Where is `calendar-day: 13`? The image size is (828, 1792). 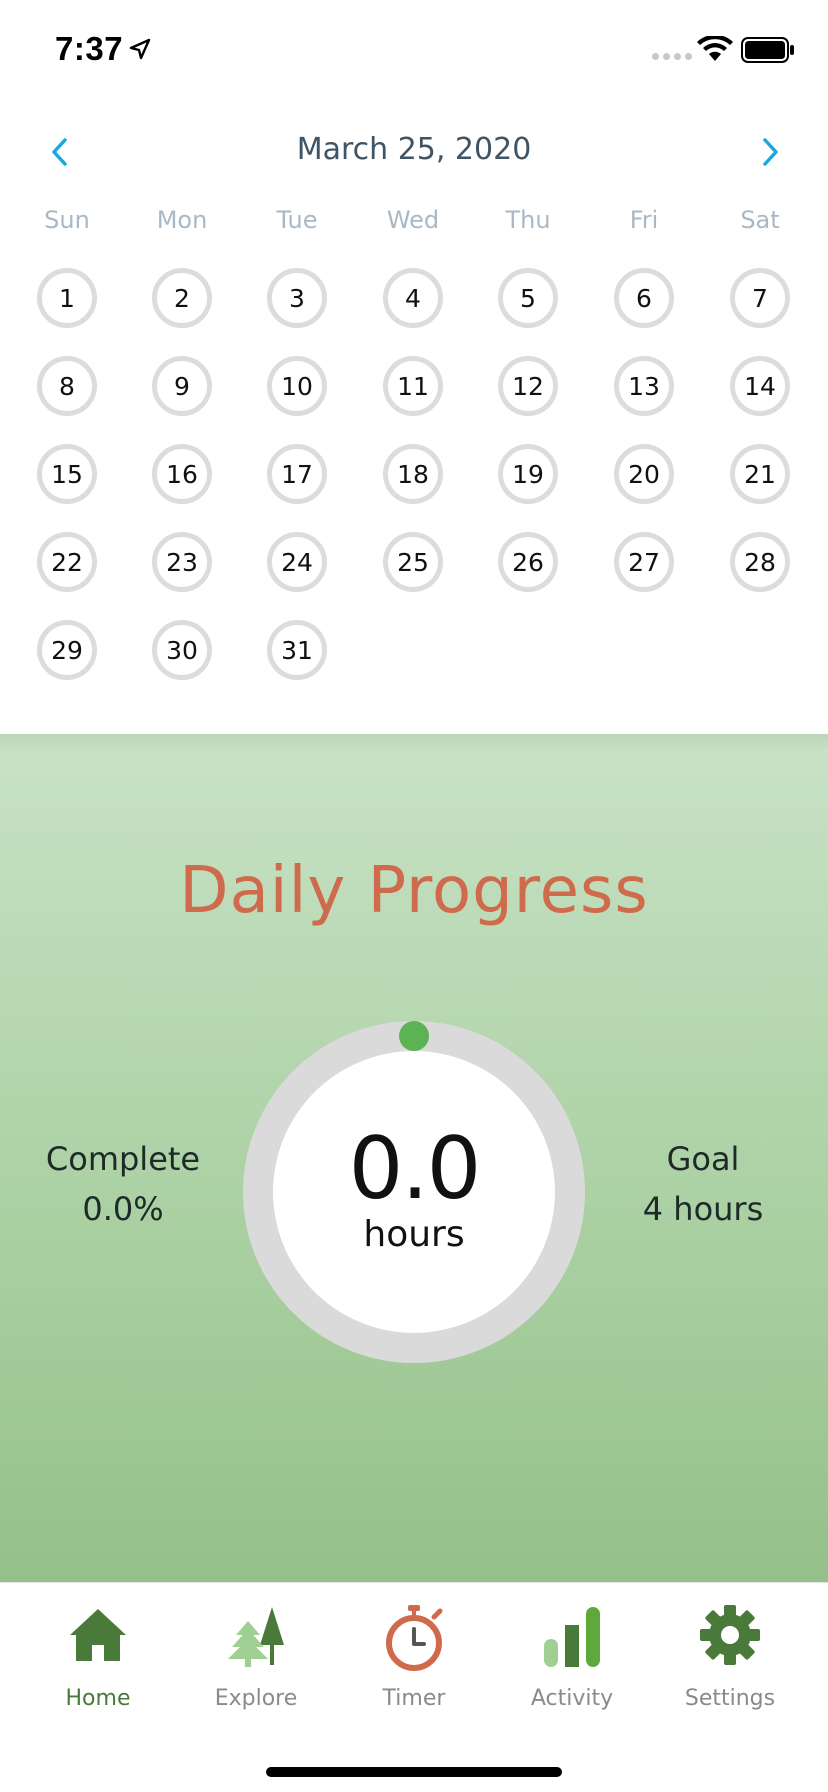
calendar-day: 13 is located at coordinates (644, 386).